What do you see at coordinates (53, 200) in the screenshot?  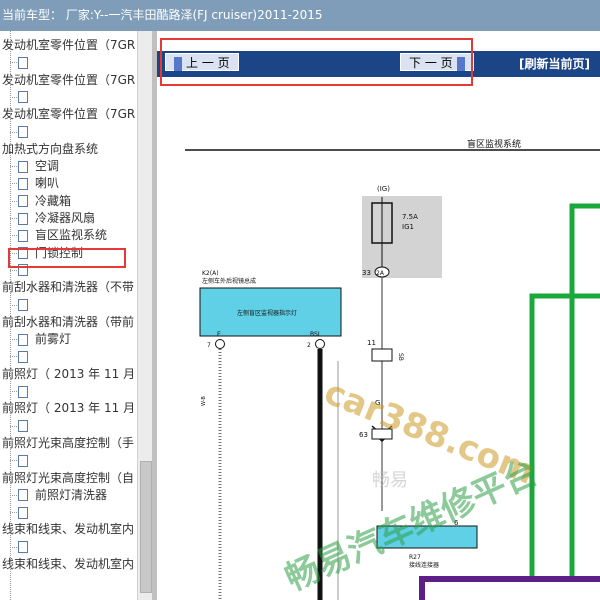 I see `tree-item-label: 冷藏箱` at bounding box center [53, 200].